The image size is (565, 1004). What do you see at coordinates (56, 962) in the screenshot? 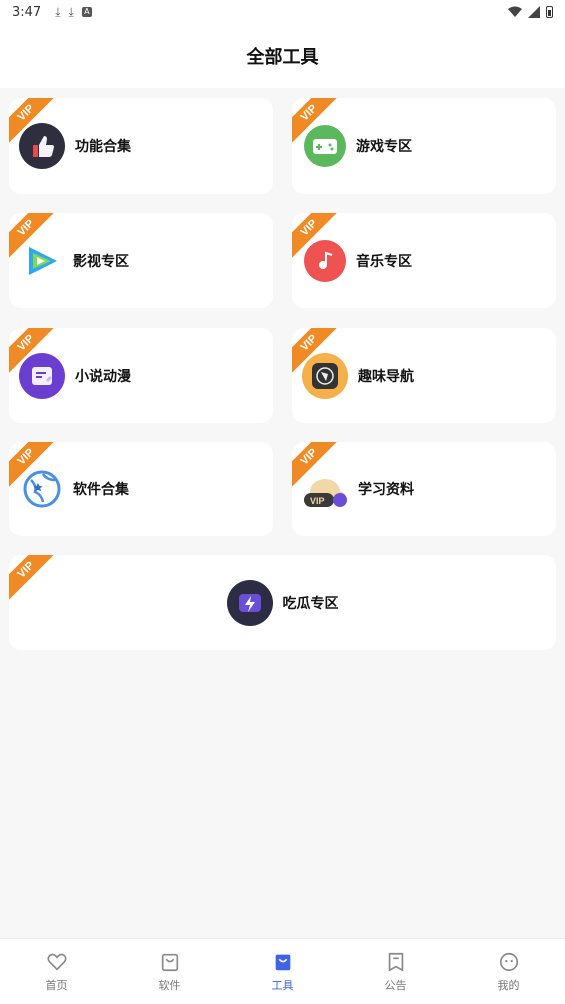
I see `heart-icon` at bounding box center [56, 962].